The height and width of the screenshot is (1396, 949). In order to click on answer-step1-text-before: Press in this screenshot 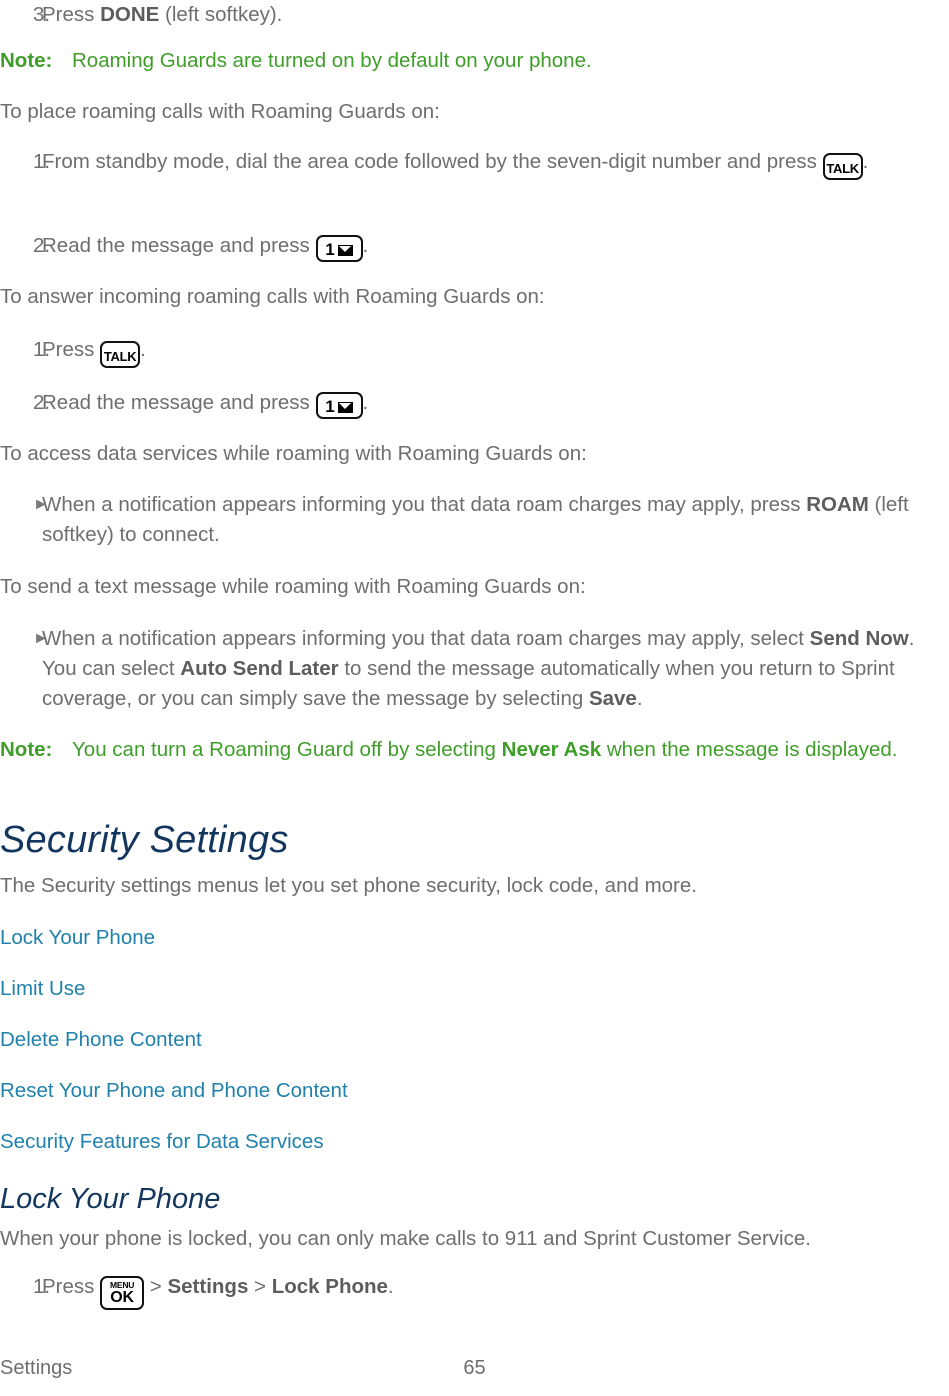, I will do `click(71, 349)`.